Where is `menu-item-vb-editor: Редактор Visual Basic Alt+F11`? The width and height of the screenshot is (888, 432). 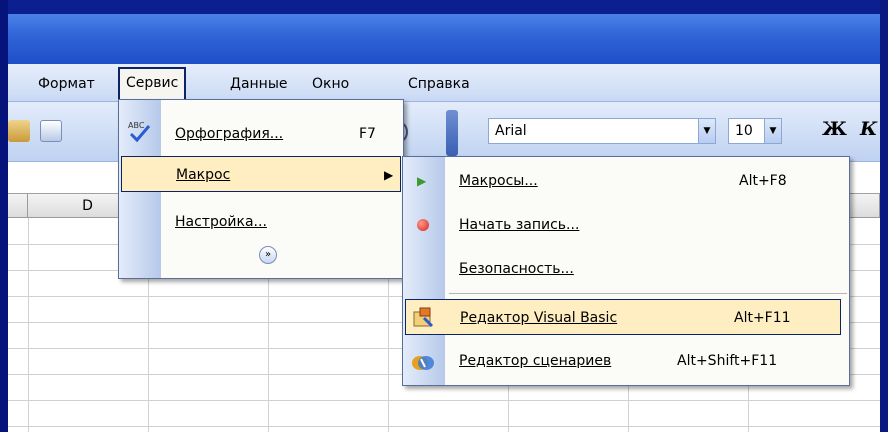 menu-item-vb-editor: Редактор Visual Basic Alt+F11 is located at coordinates (623, 317).